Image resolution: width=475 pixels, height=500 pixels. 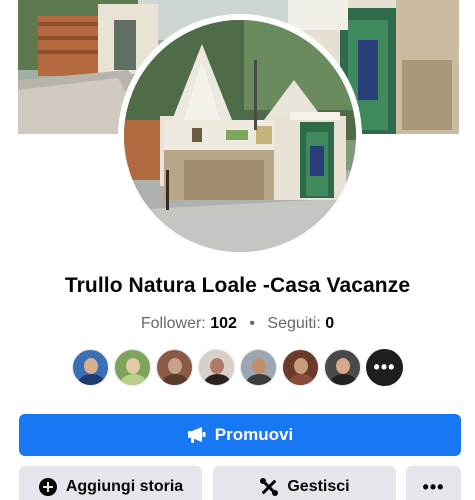 I want to click on tools-icon, so click(x=269, y=487).